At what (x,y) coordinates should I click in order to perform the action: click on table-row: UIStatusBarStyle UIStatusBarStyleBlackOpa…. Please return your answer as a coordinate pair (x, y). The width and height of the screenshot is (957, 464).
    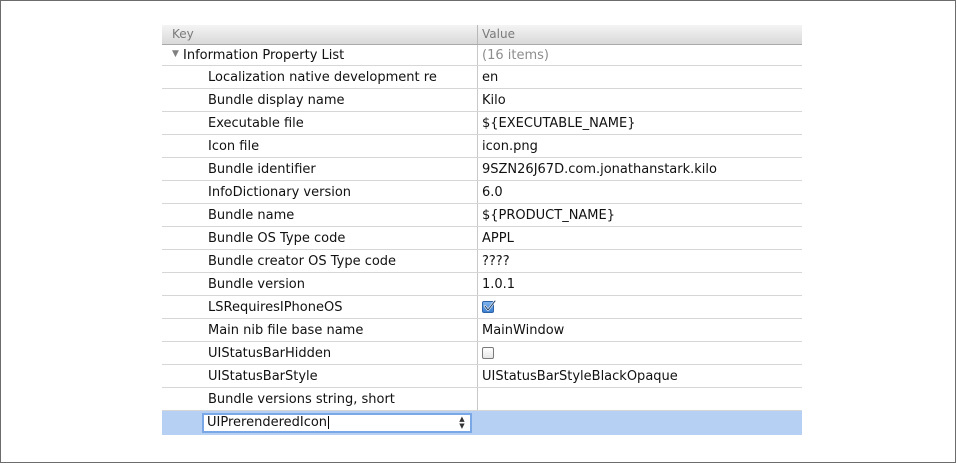
    Looking at the image, I should click on (482, 376).